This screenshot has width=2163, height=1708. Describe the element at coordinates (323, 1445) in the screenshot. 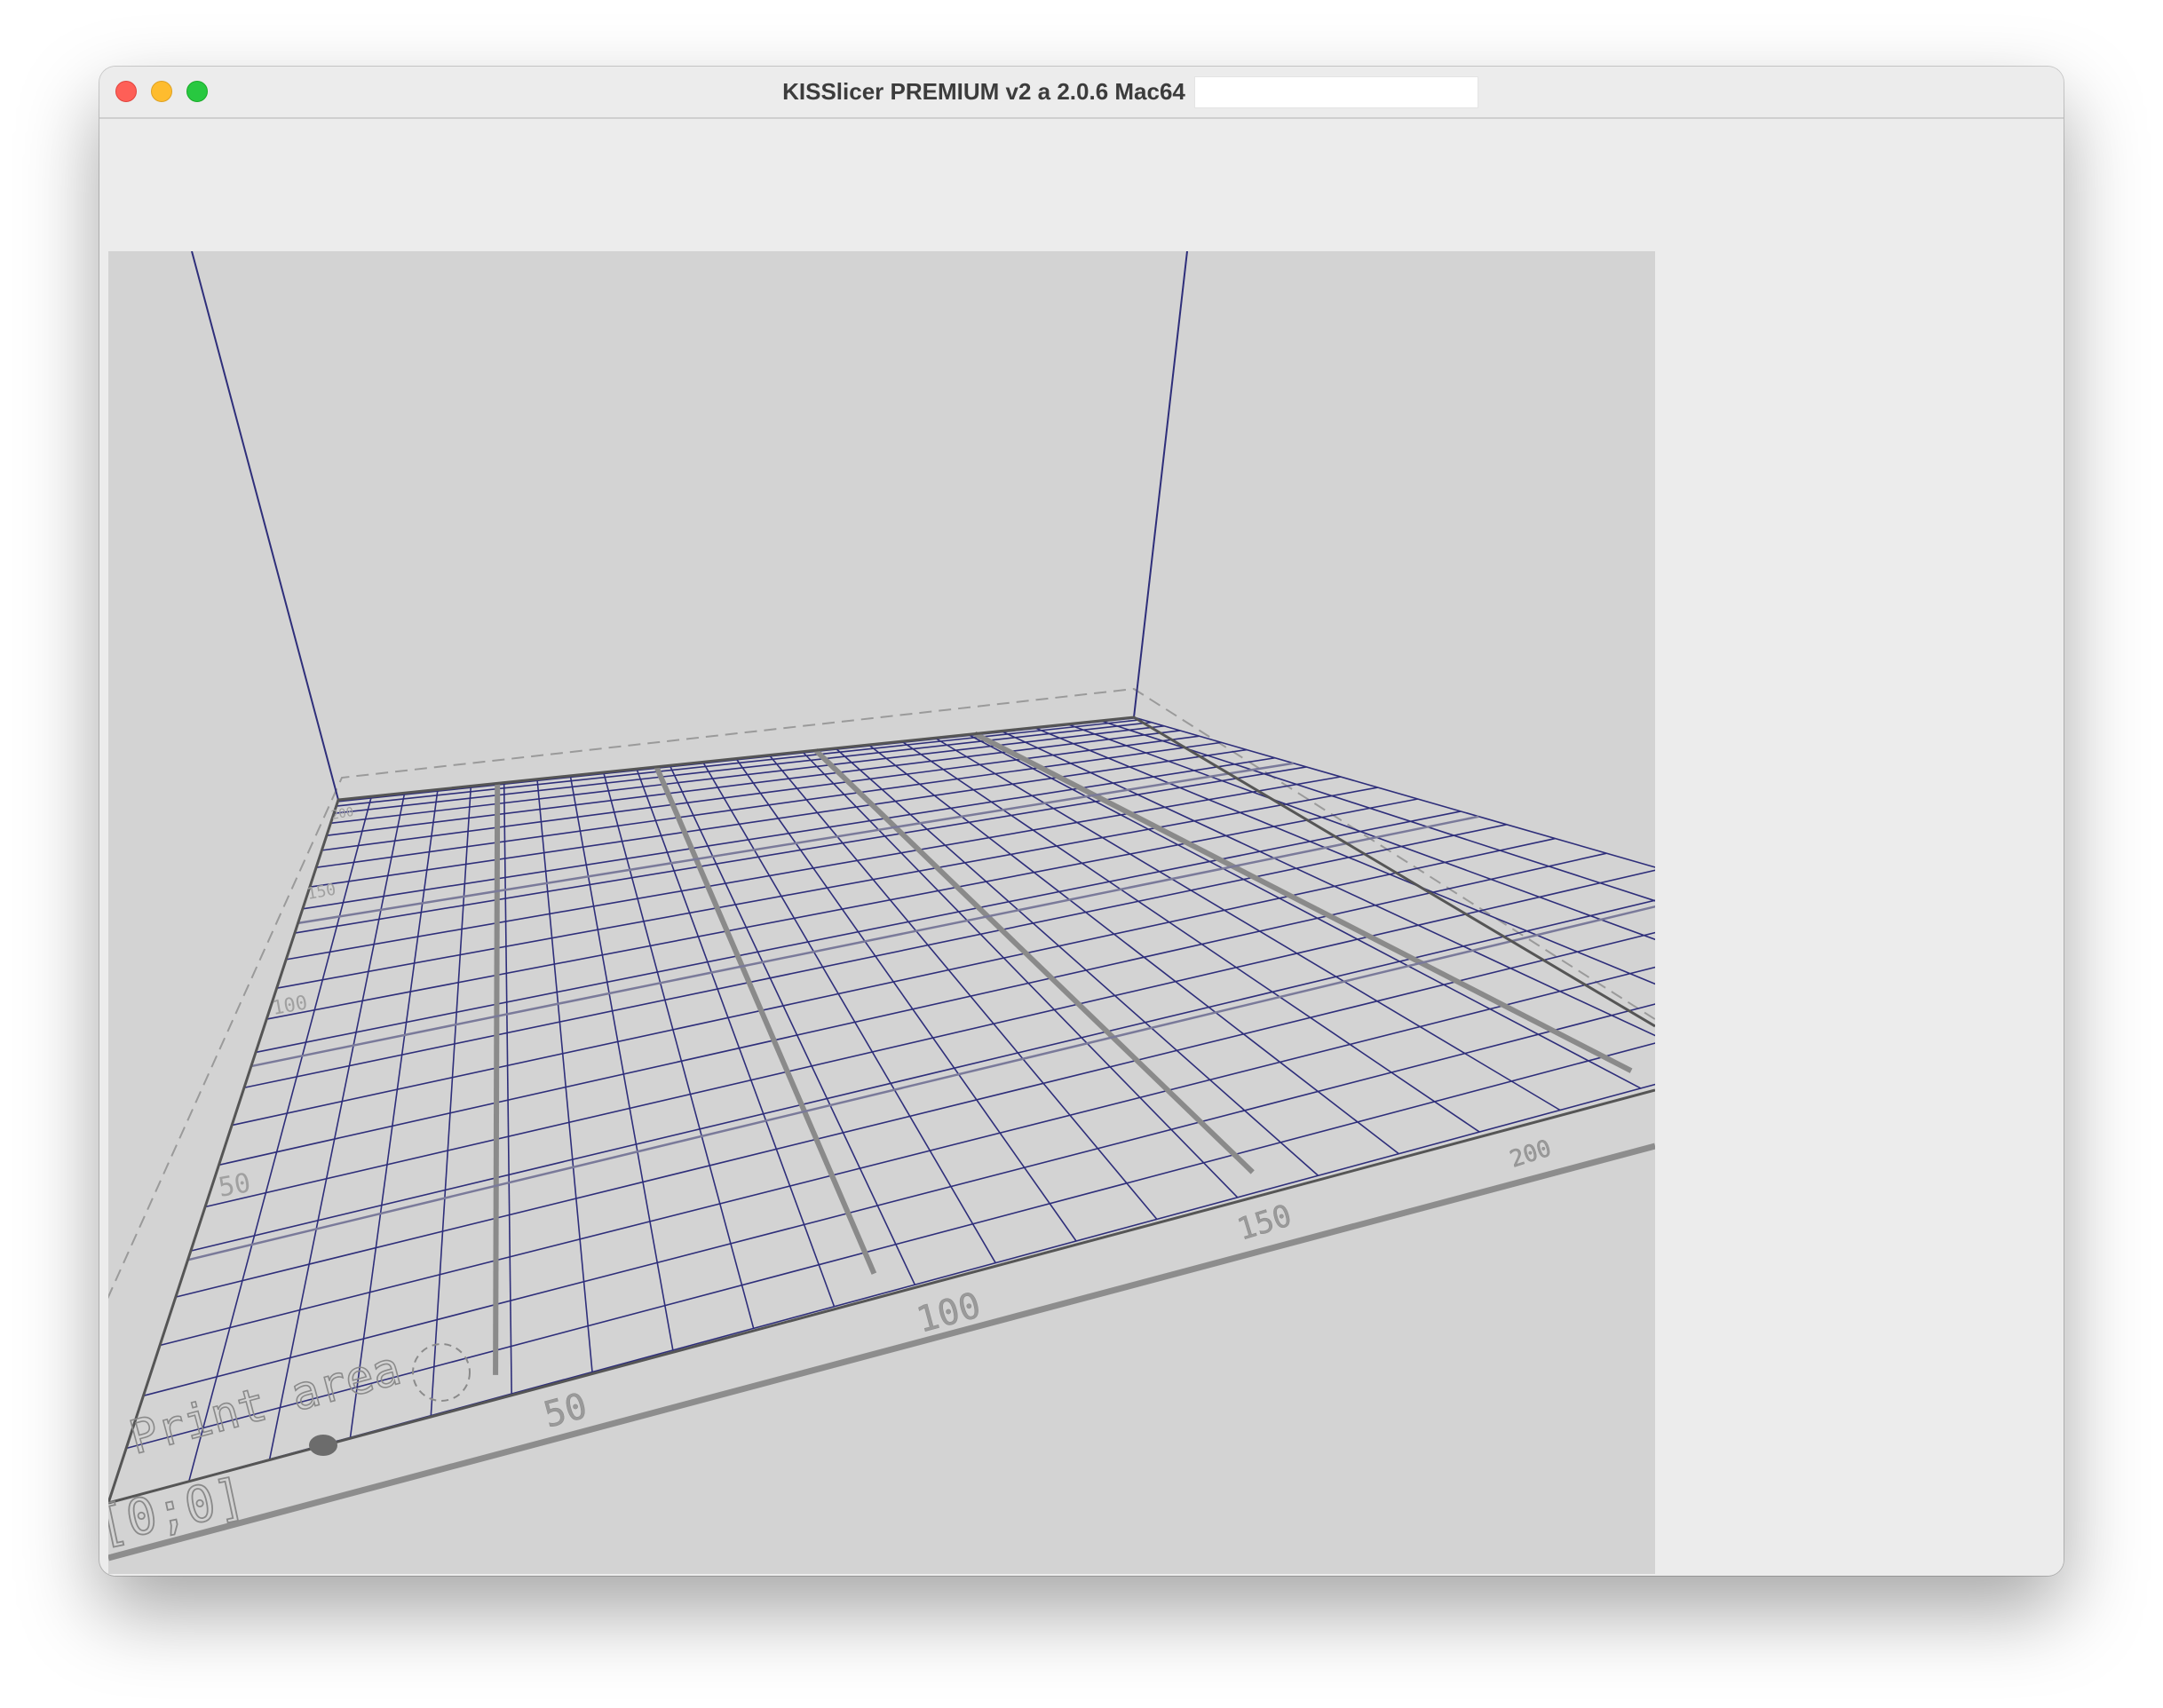

I see `origin-dot-icon` at that location.